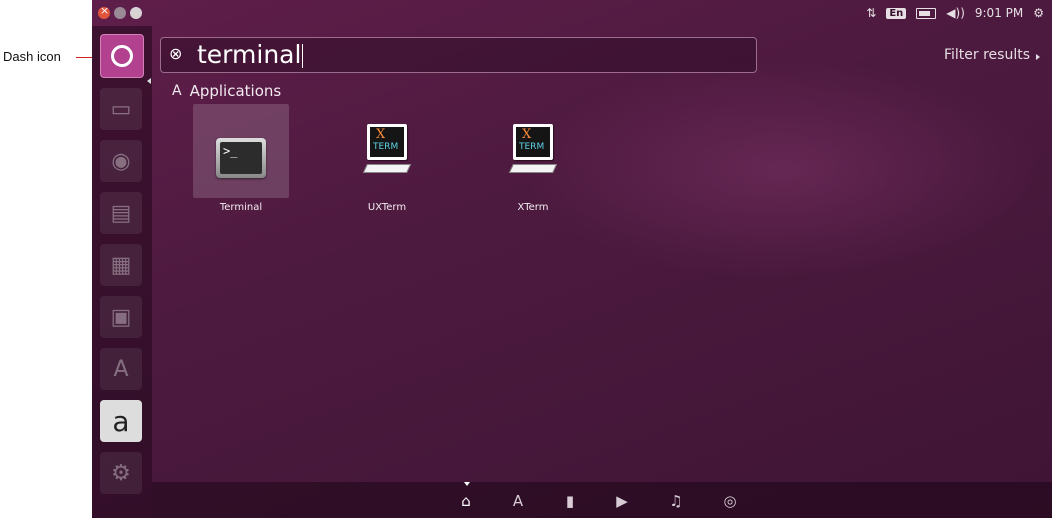 Image resolution: width=1052 pixels, height=518 pixels. Describe the element at coordinates (104, 11) in the screenshot. I see `close-window-button` at that location.